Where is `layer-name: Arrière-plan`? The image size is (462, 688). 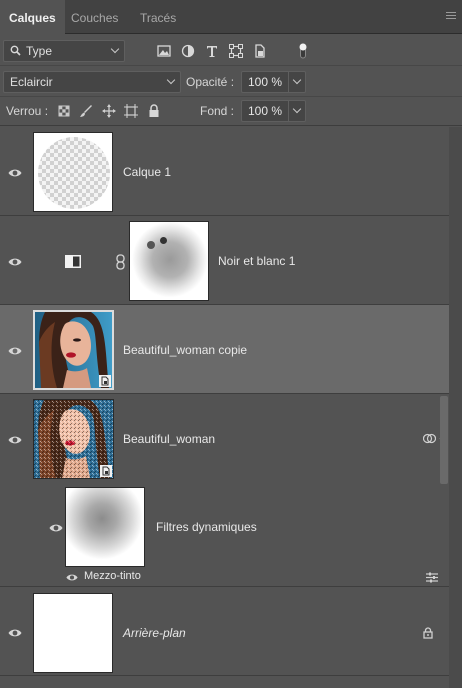
layer-name: Arrière-plan is located at coordinates (154, 633).